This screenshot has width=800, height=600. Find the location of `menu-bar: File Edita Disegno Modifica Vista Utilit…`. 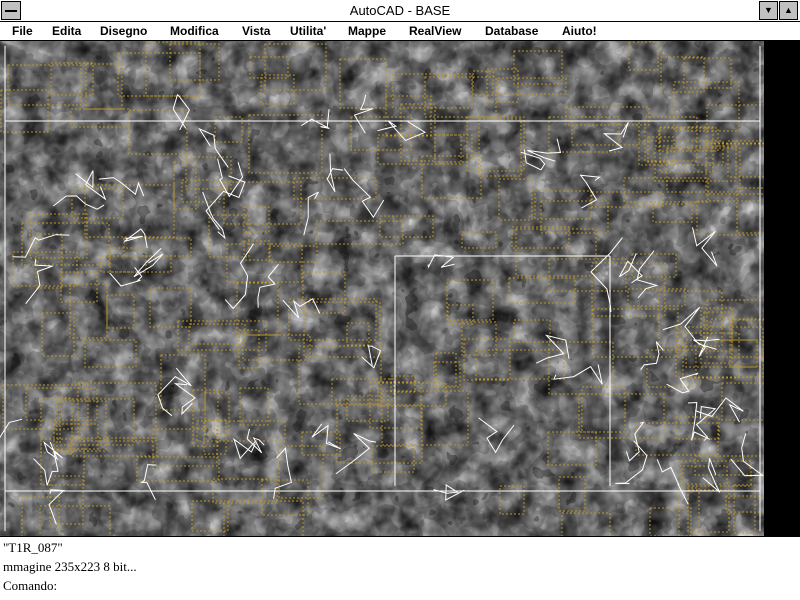

menu-bar: File Edita Disegno Modifica Vista Utilit… is located at coordinates (400, 31).